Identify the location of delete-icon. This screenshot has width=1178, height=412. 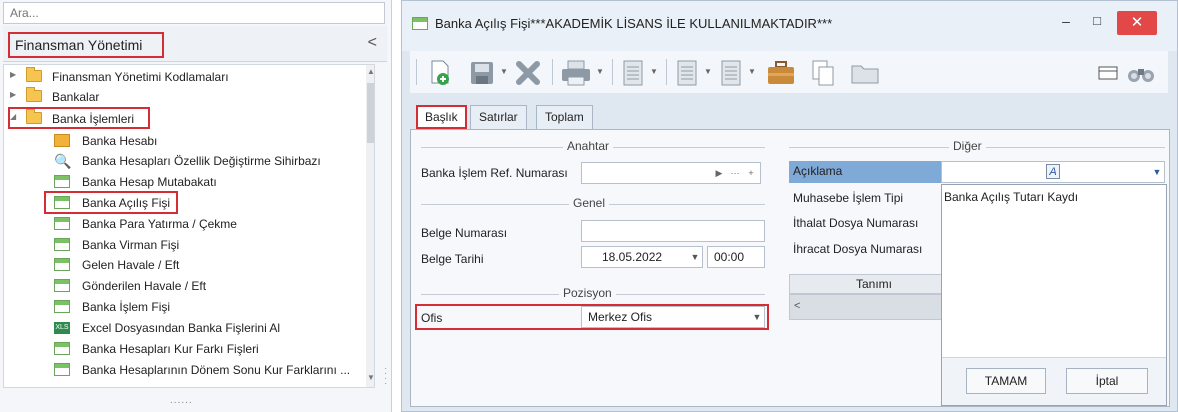
(528, 72).